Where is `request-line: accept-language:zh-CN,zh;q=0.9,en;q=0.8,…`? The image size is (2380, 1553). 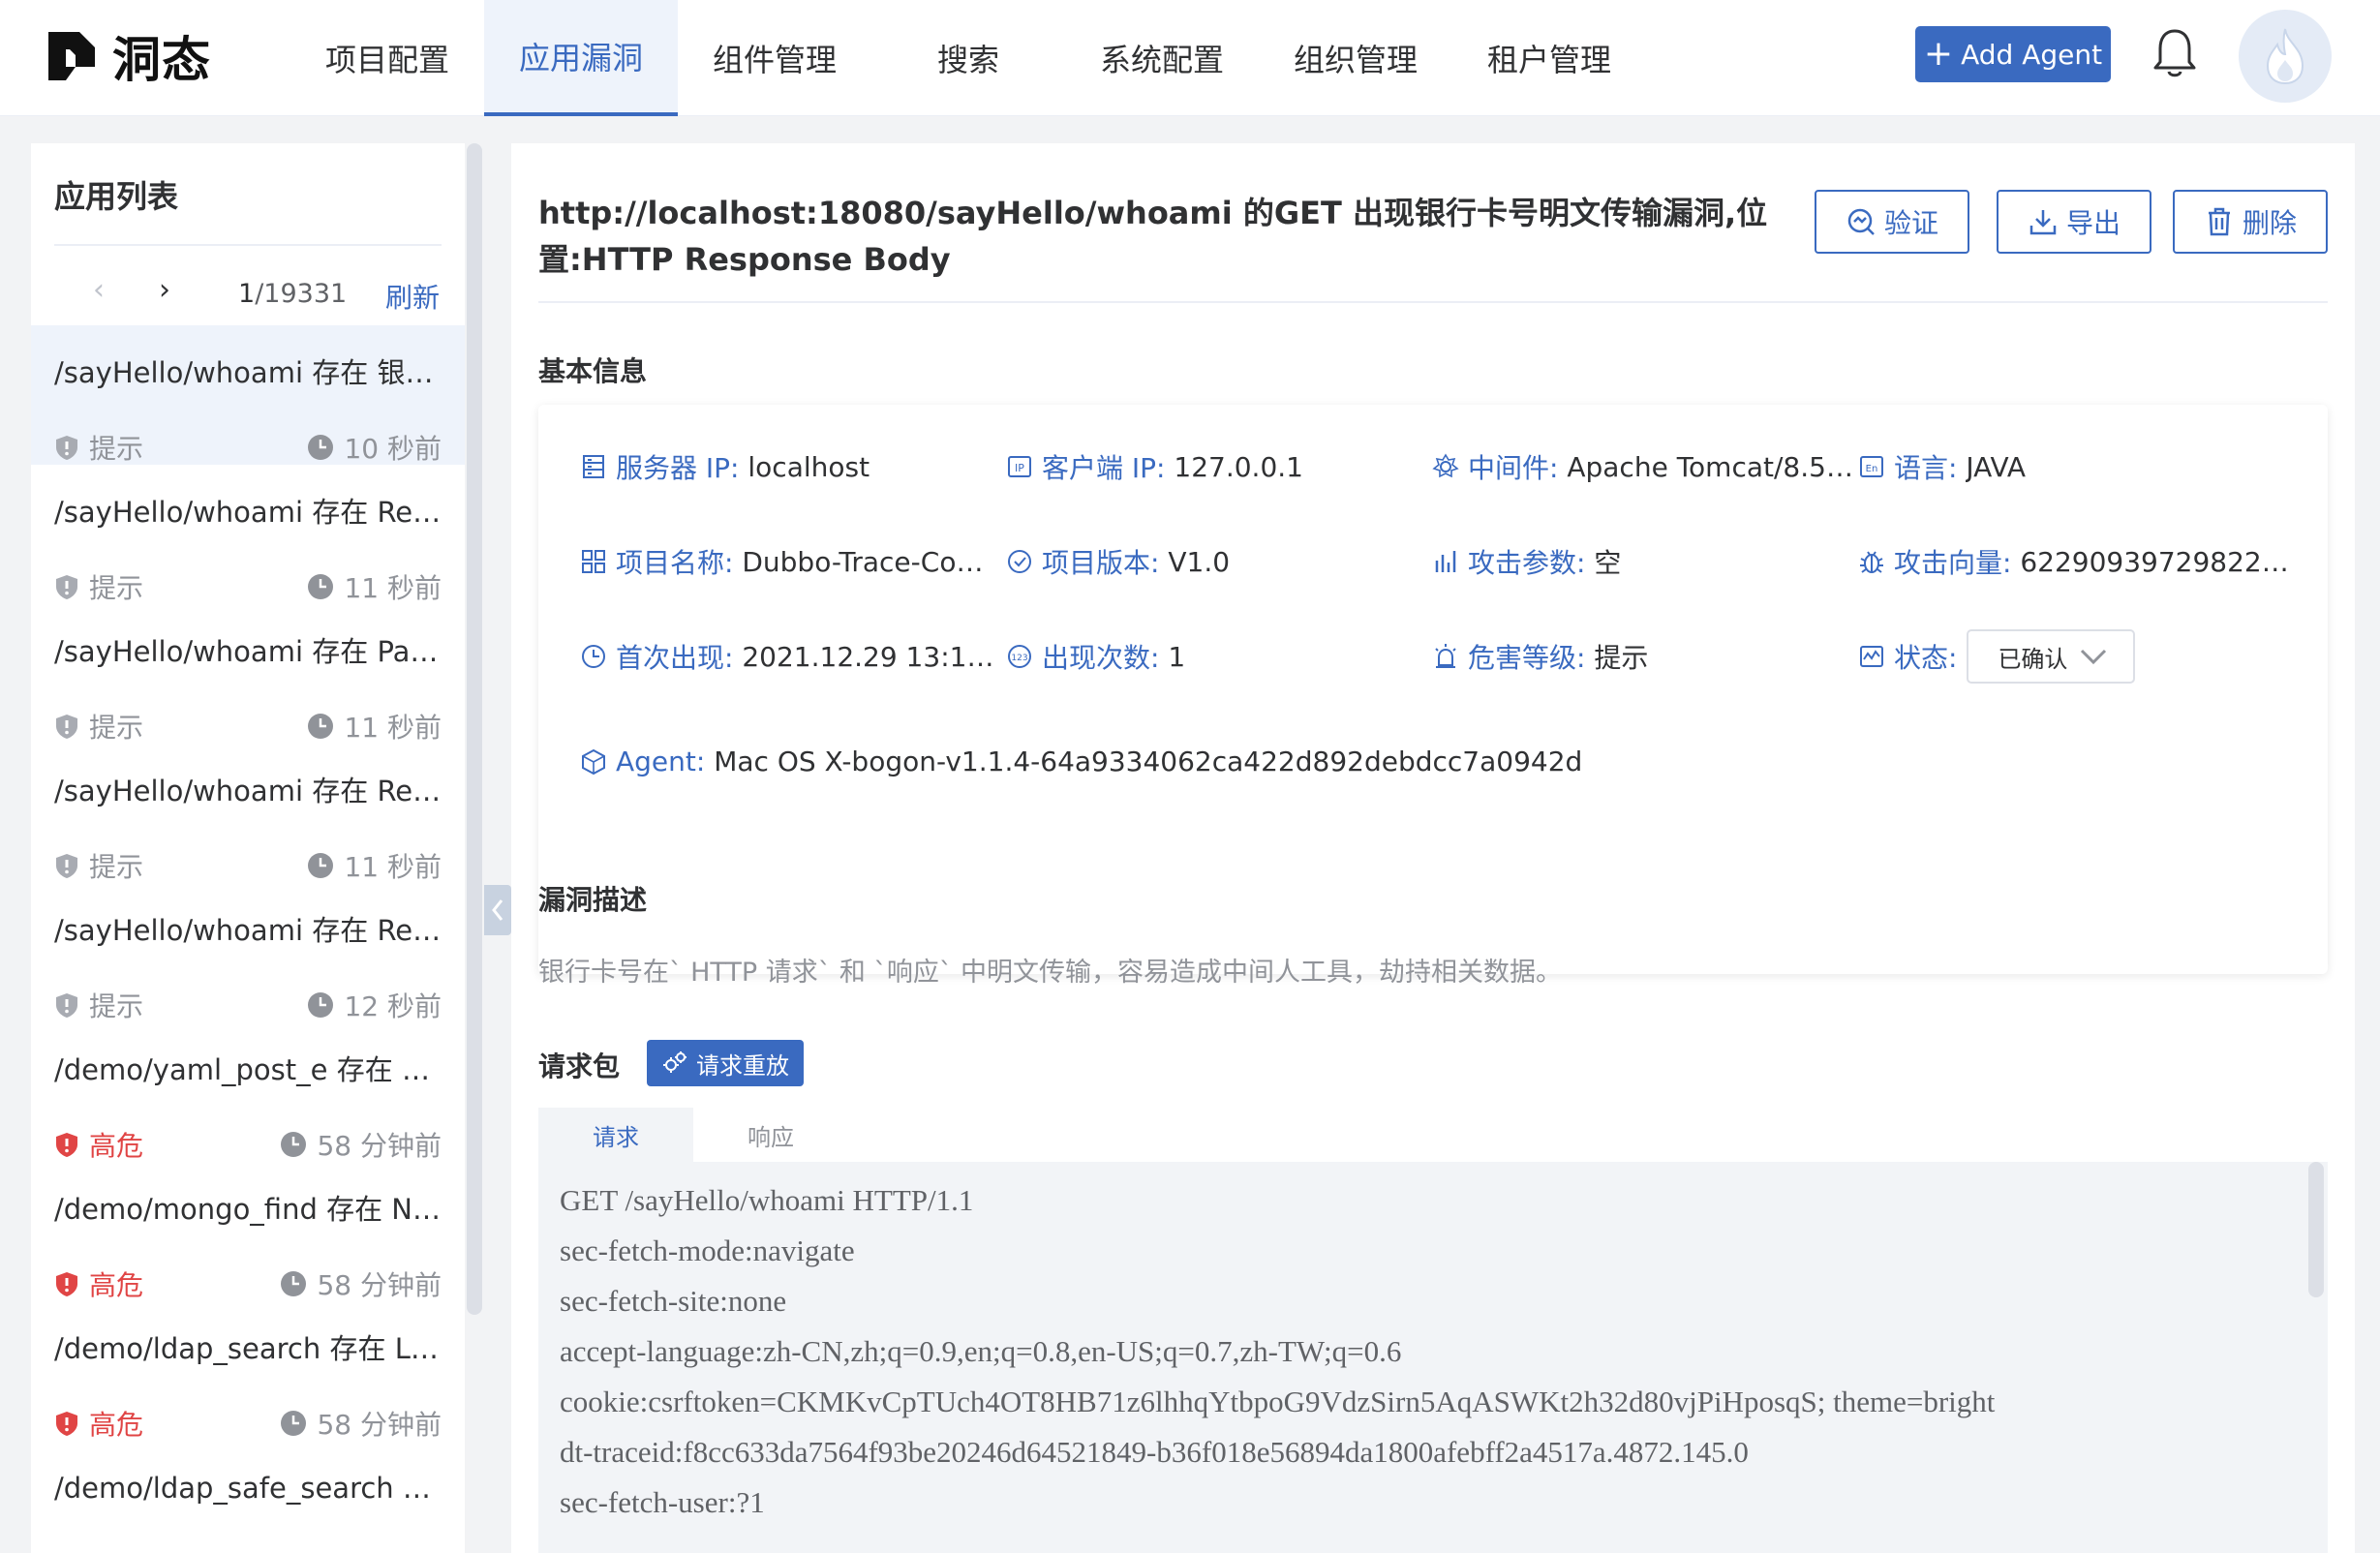
request-line: accept-language:zh-CN,zh;q=0.9,en;q=0.8,… is located at coordinates (981, 1351).